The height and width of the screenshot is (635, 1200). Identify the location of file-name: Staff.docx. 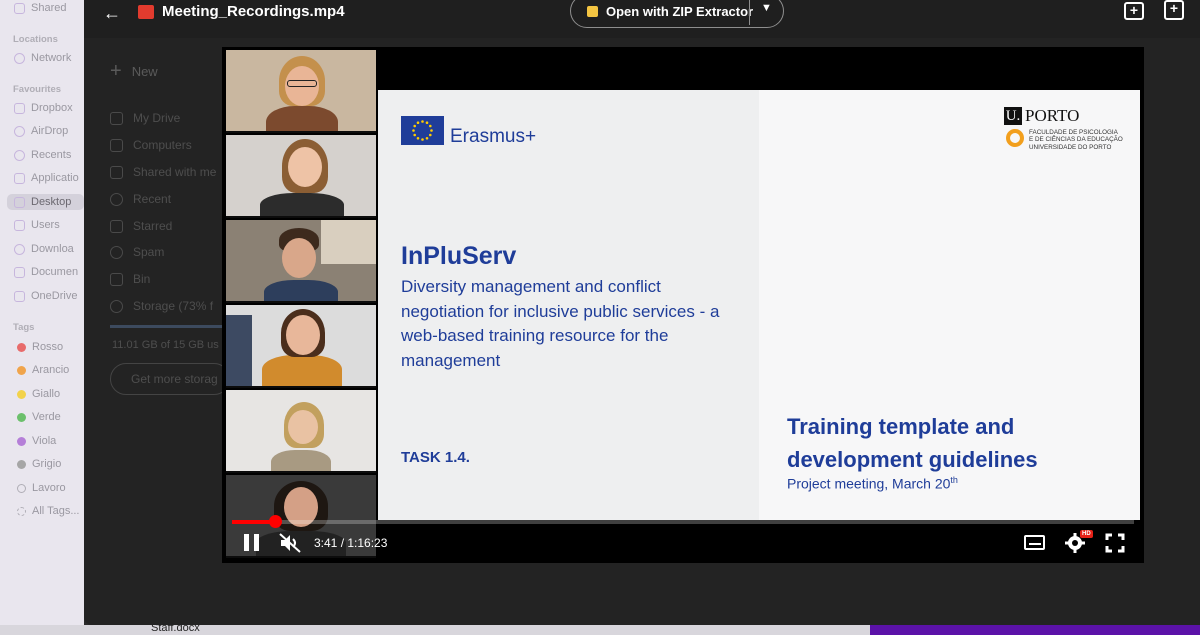
(175, 628).